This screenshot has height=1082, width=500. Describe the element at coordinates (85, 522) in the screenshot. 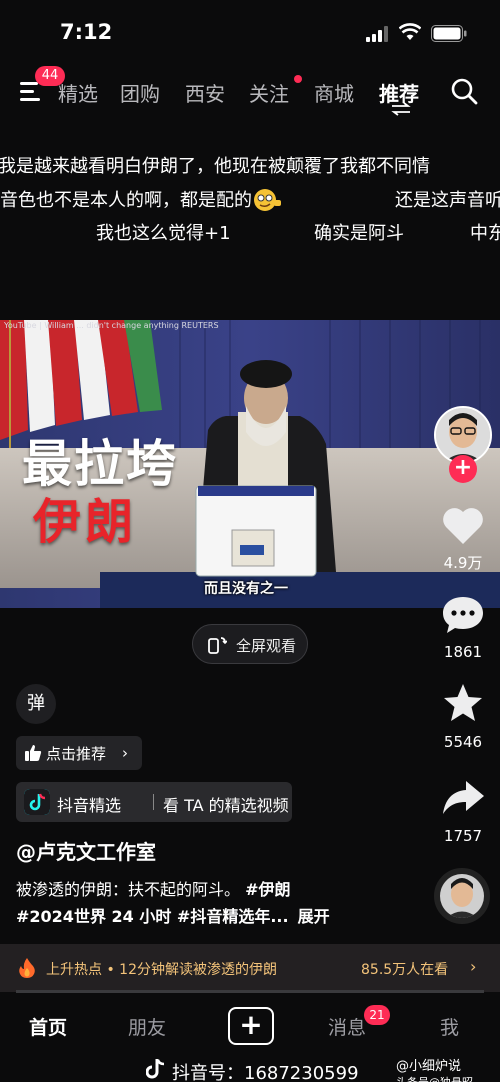

I see `video-headline-red: 伊朗` at that location.